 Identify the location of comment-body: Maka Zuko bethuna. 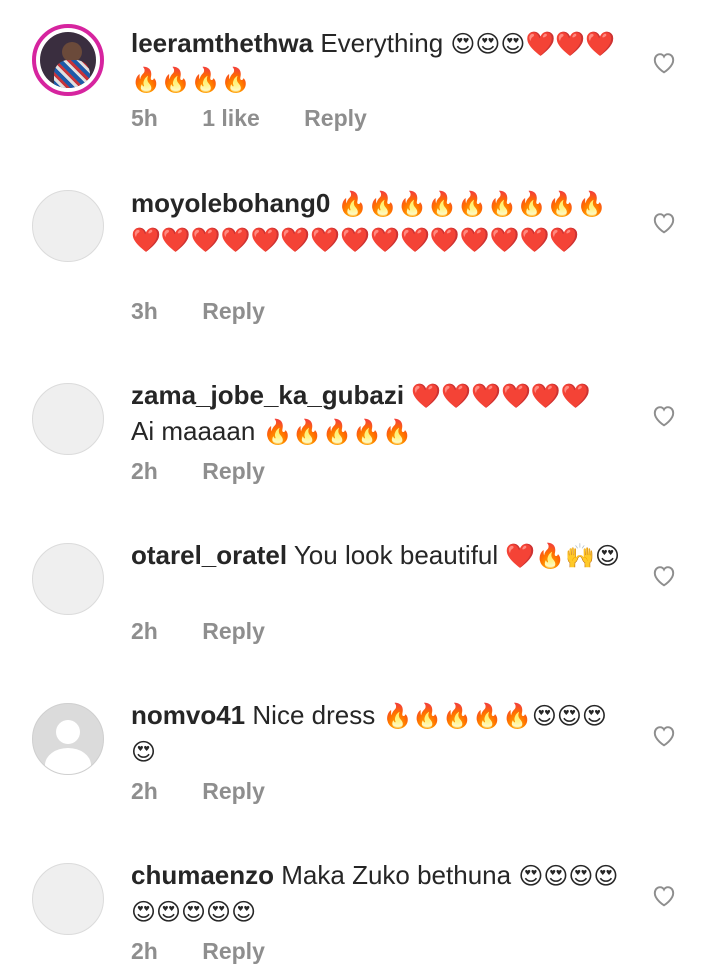
(396, 875).